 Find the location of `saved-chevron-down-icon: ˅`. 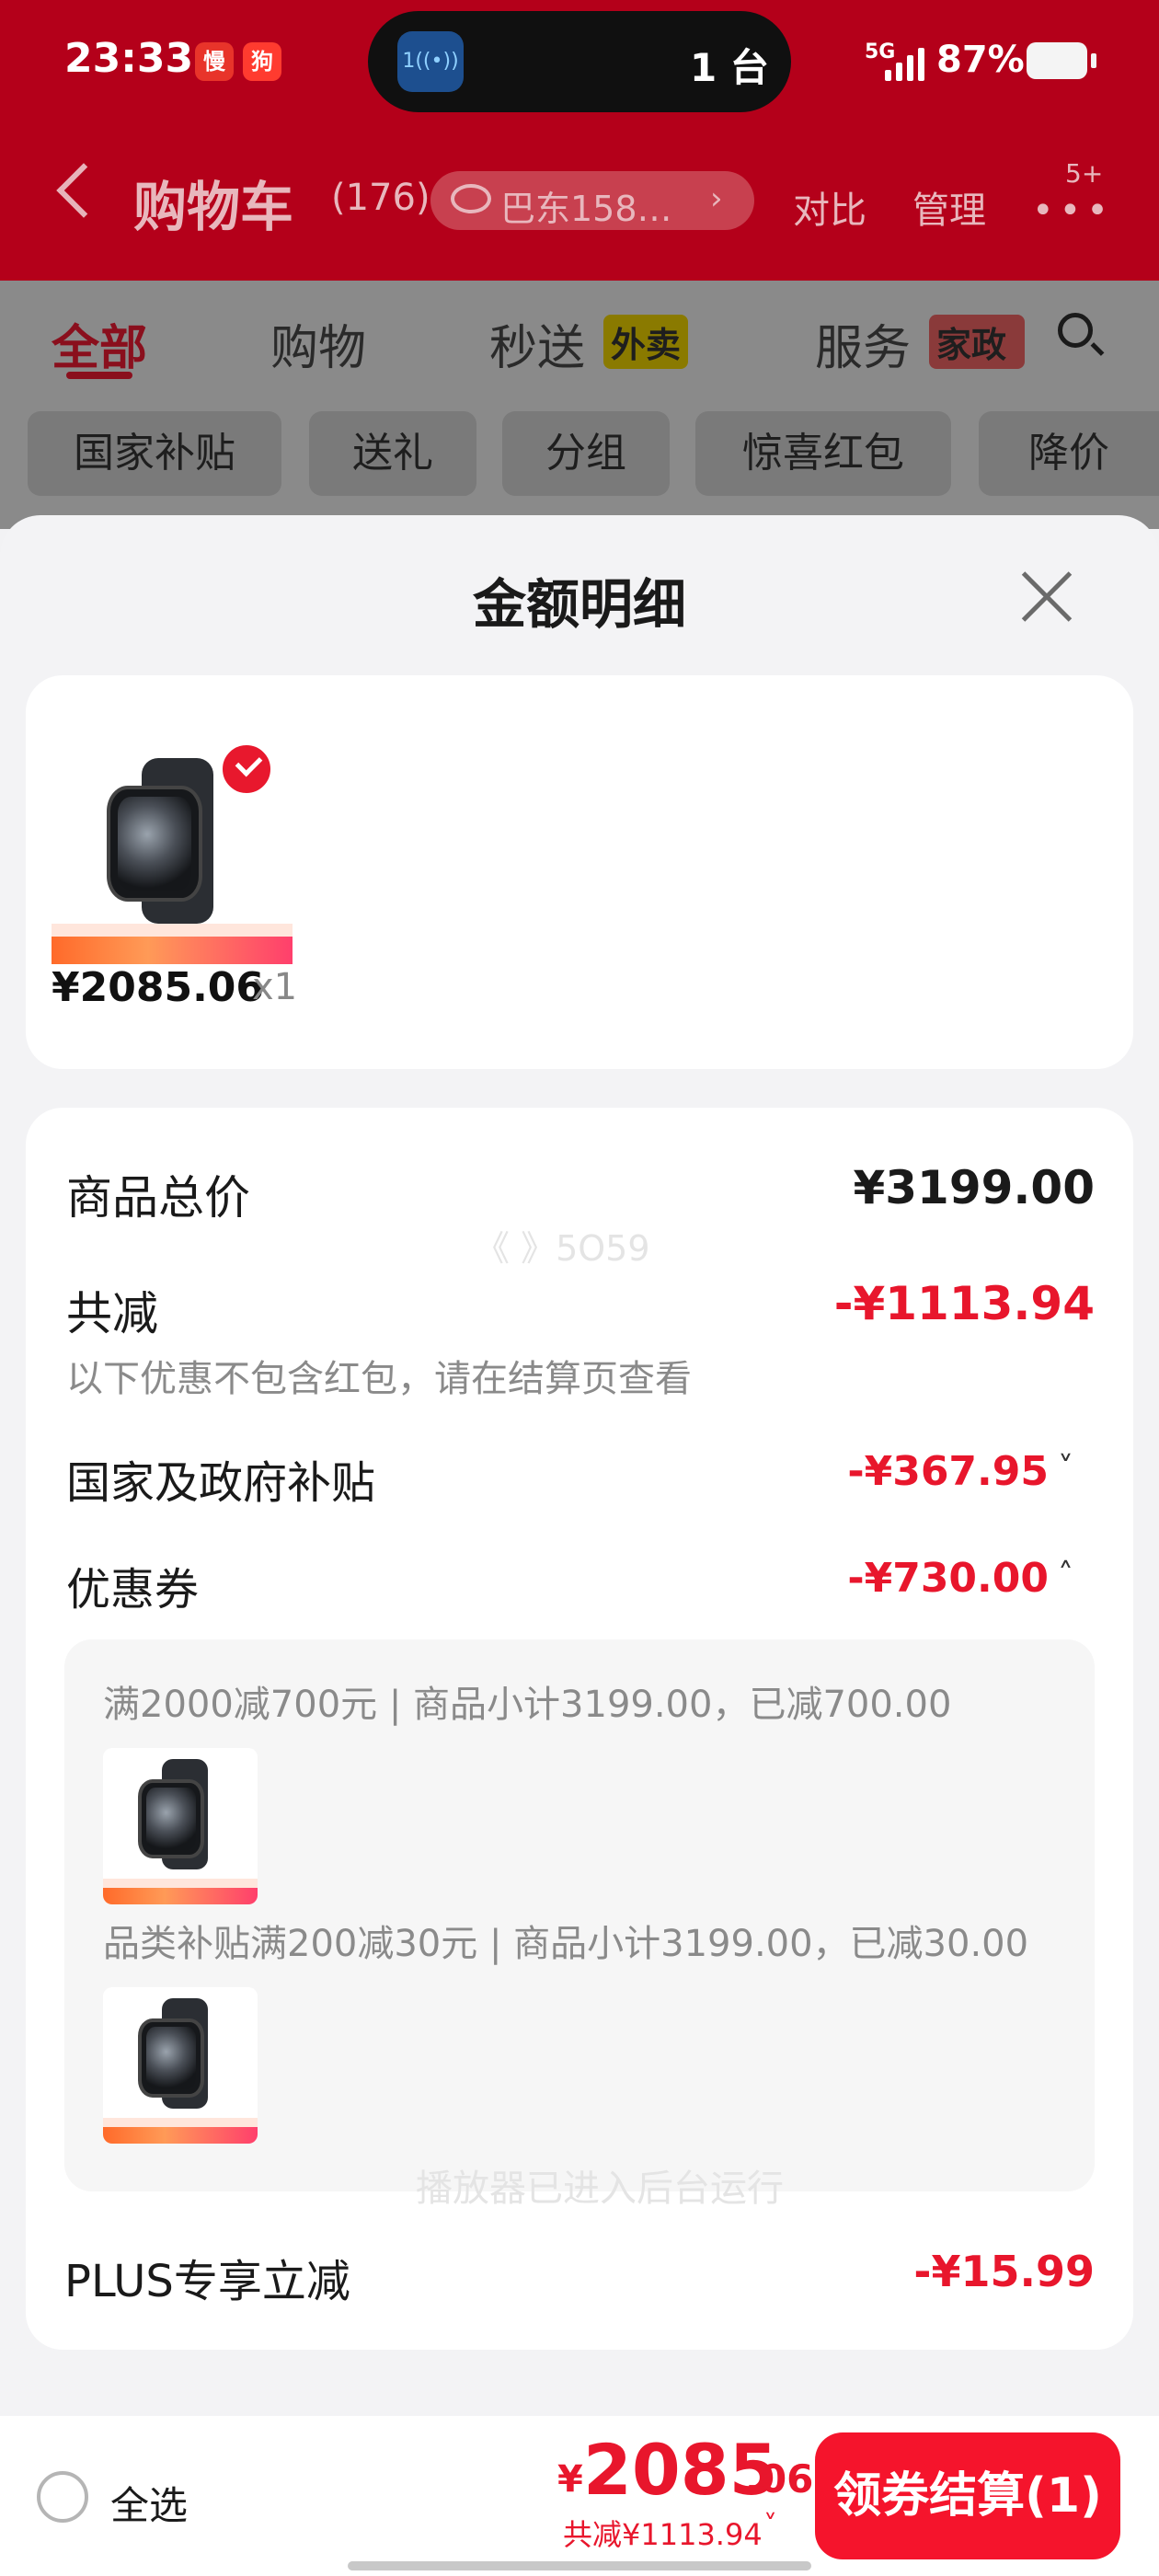

saved-chevron-down-icon: ˅ is located at coordinates (770, 2526).